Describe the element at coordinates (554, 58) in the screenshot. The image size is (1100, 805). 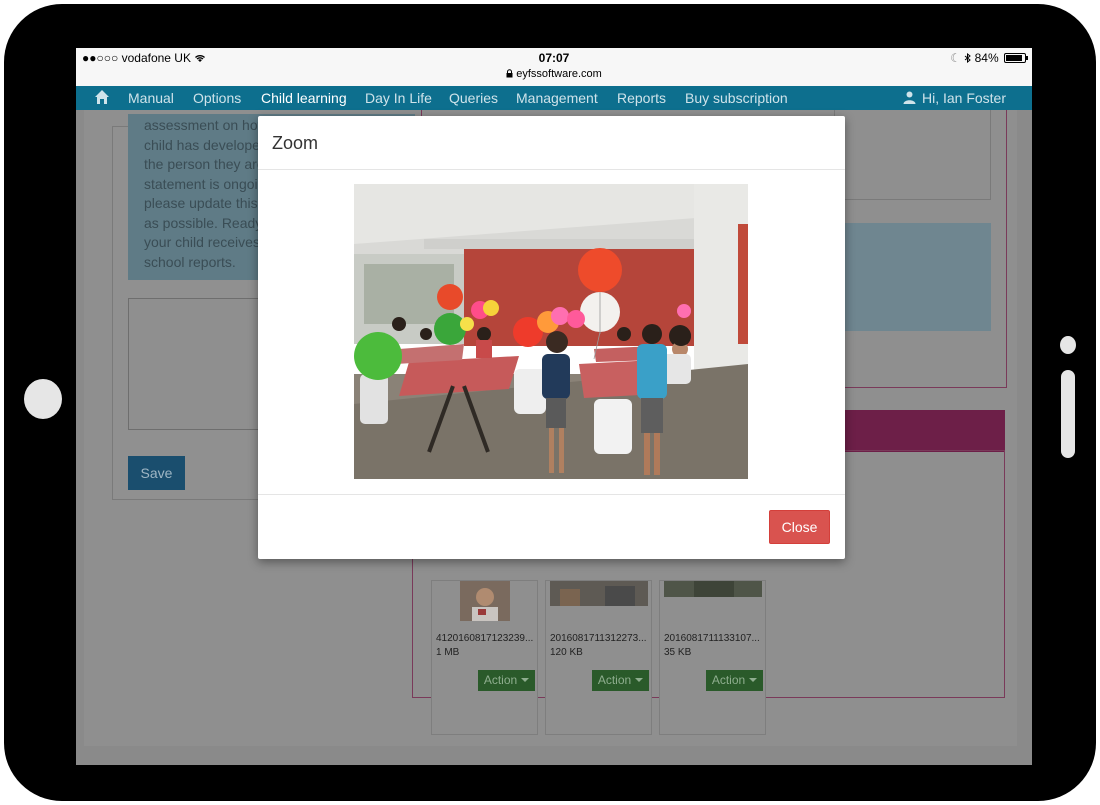
I see `clock: 07:07` at that location.